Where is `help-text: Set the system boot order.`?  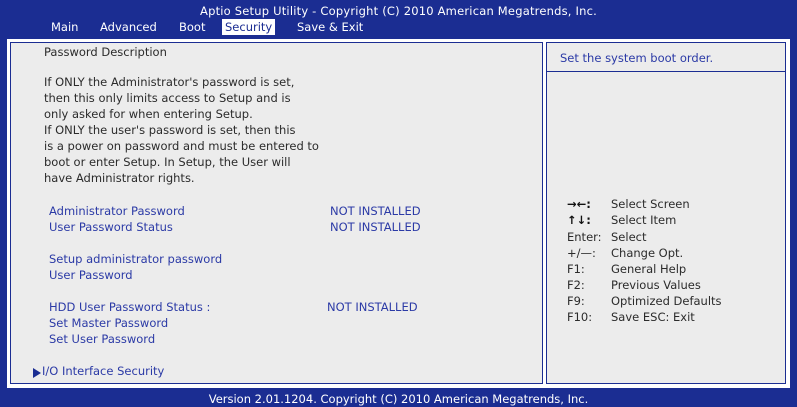
help-text: Set the system boot order. is located at coordinates (637, 58).